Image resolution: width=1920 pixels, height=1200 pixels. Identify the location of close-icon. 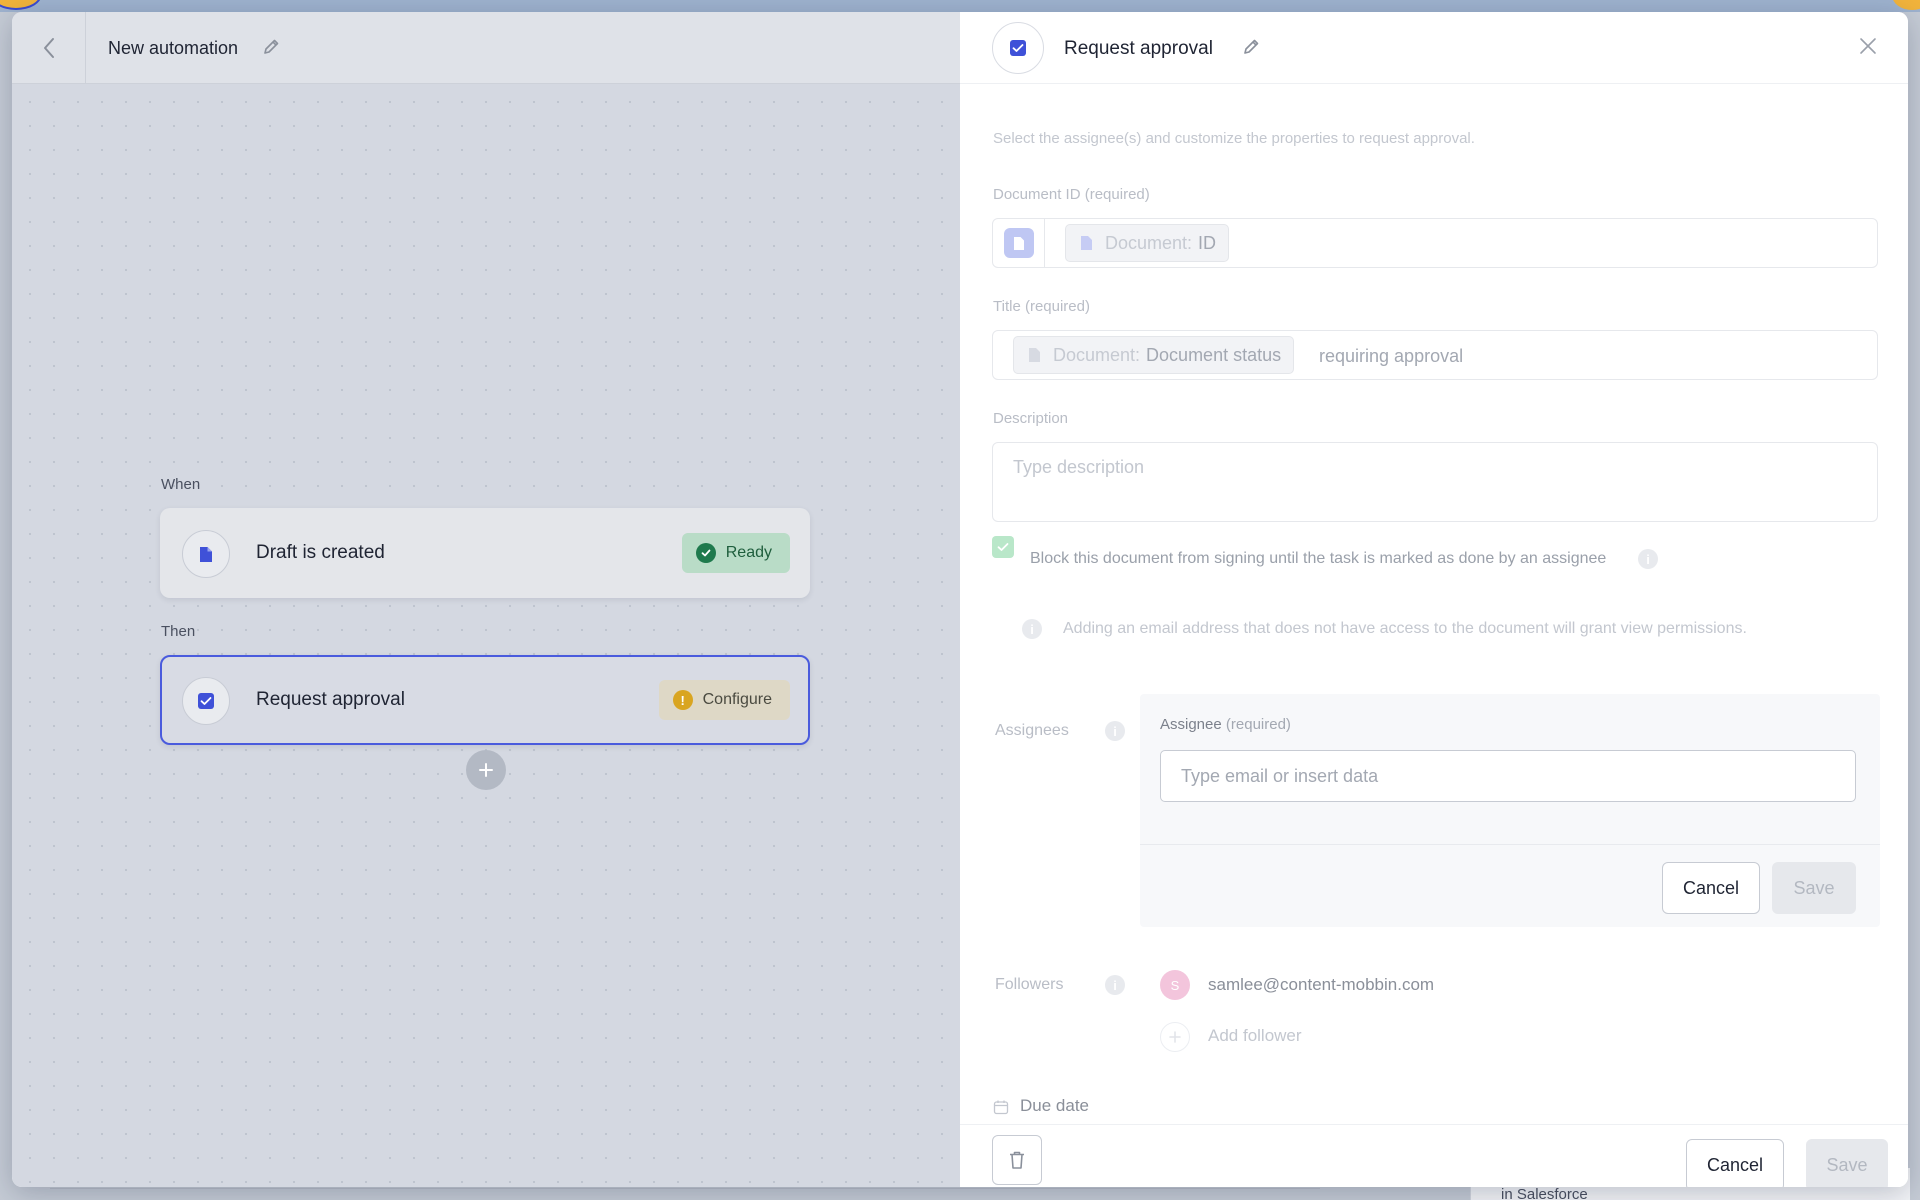
(1868, 46).